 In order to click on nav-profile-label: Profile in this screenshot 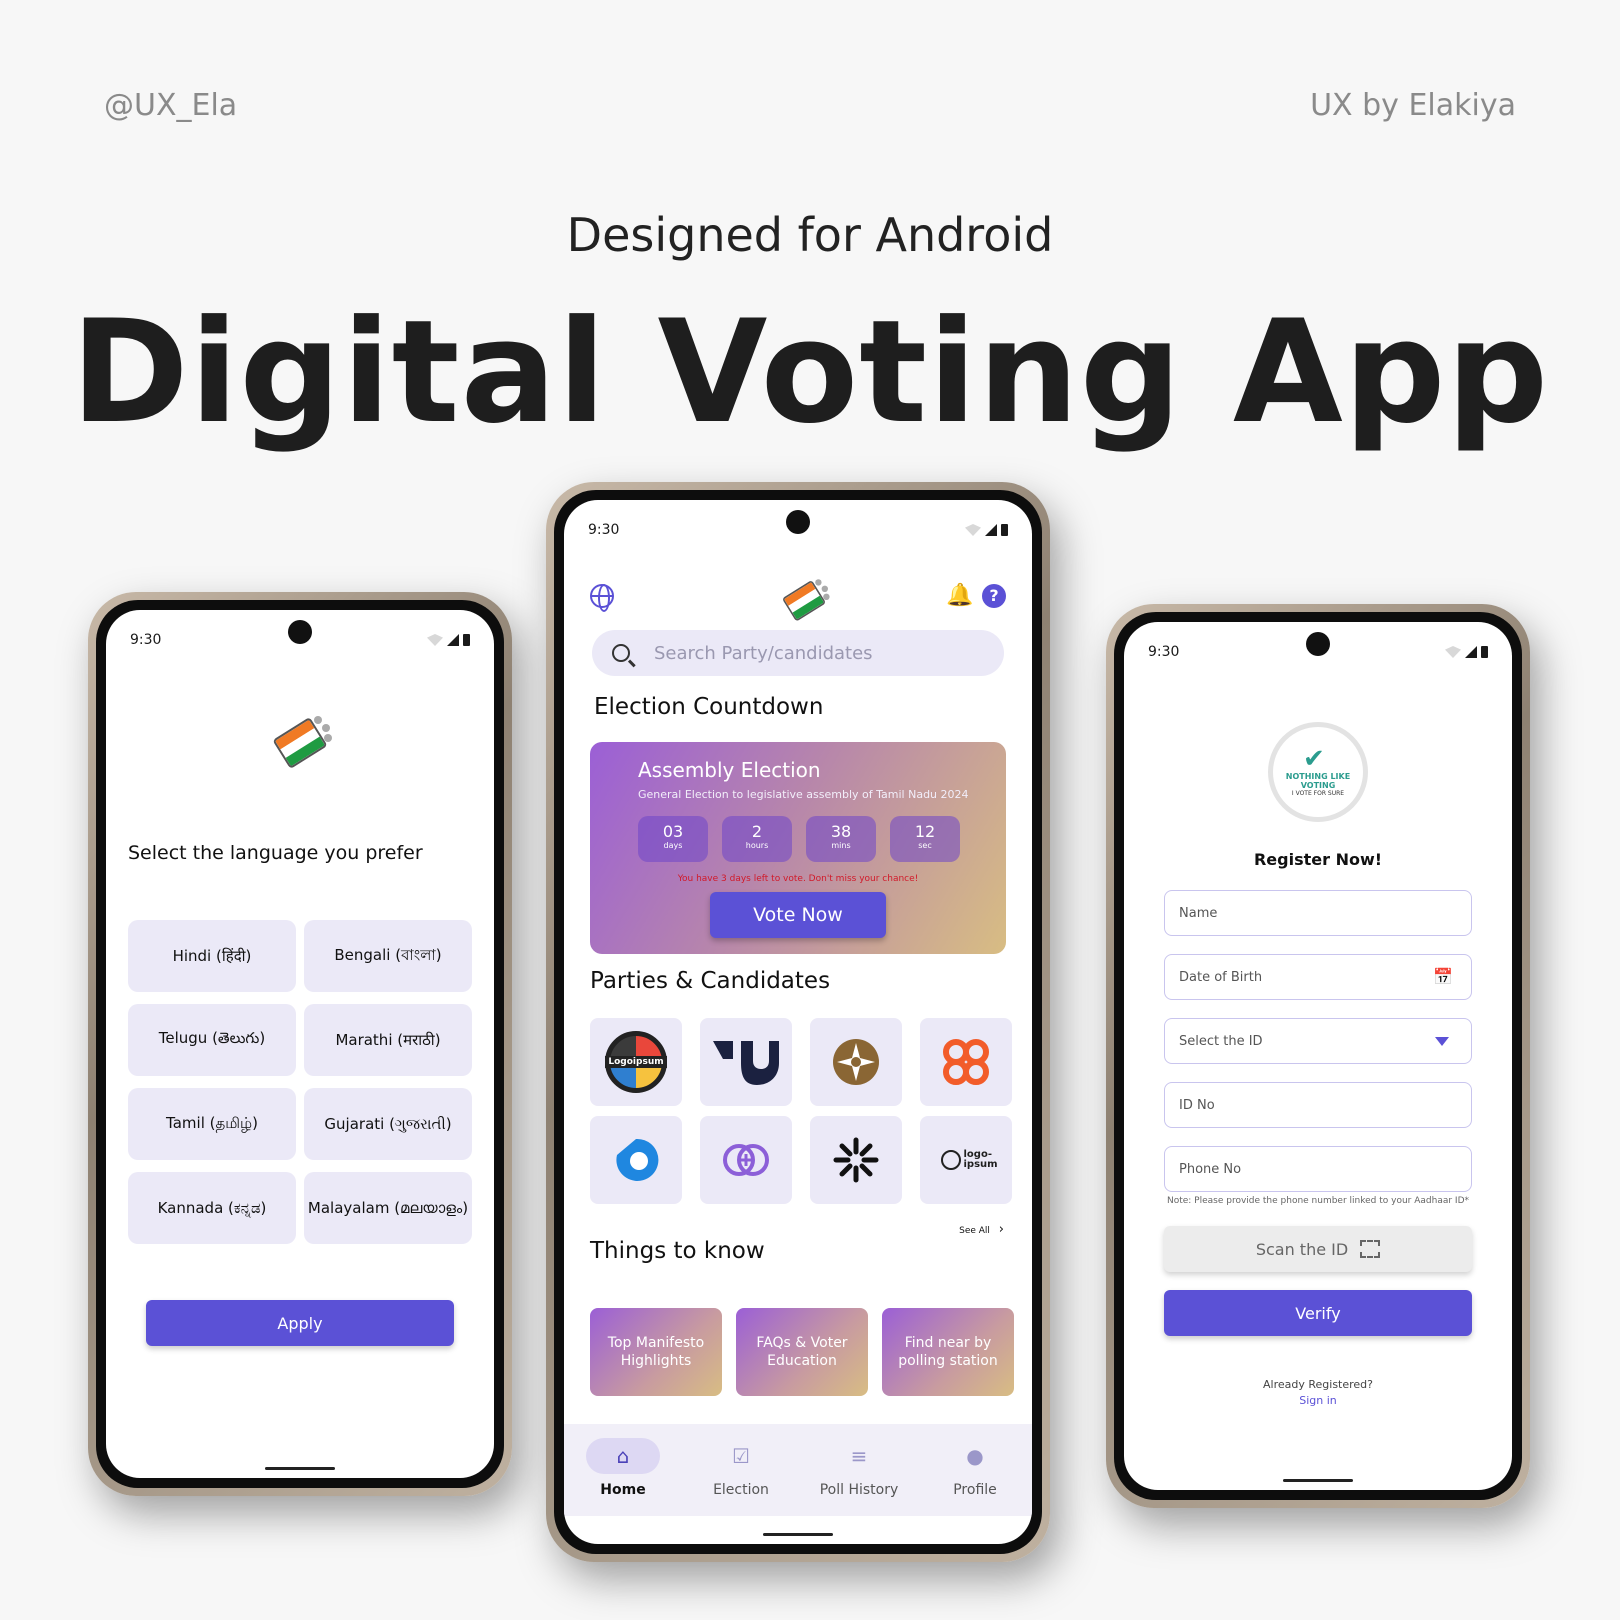, I will do `click(975, 1490)`.